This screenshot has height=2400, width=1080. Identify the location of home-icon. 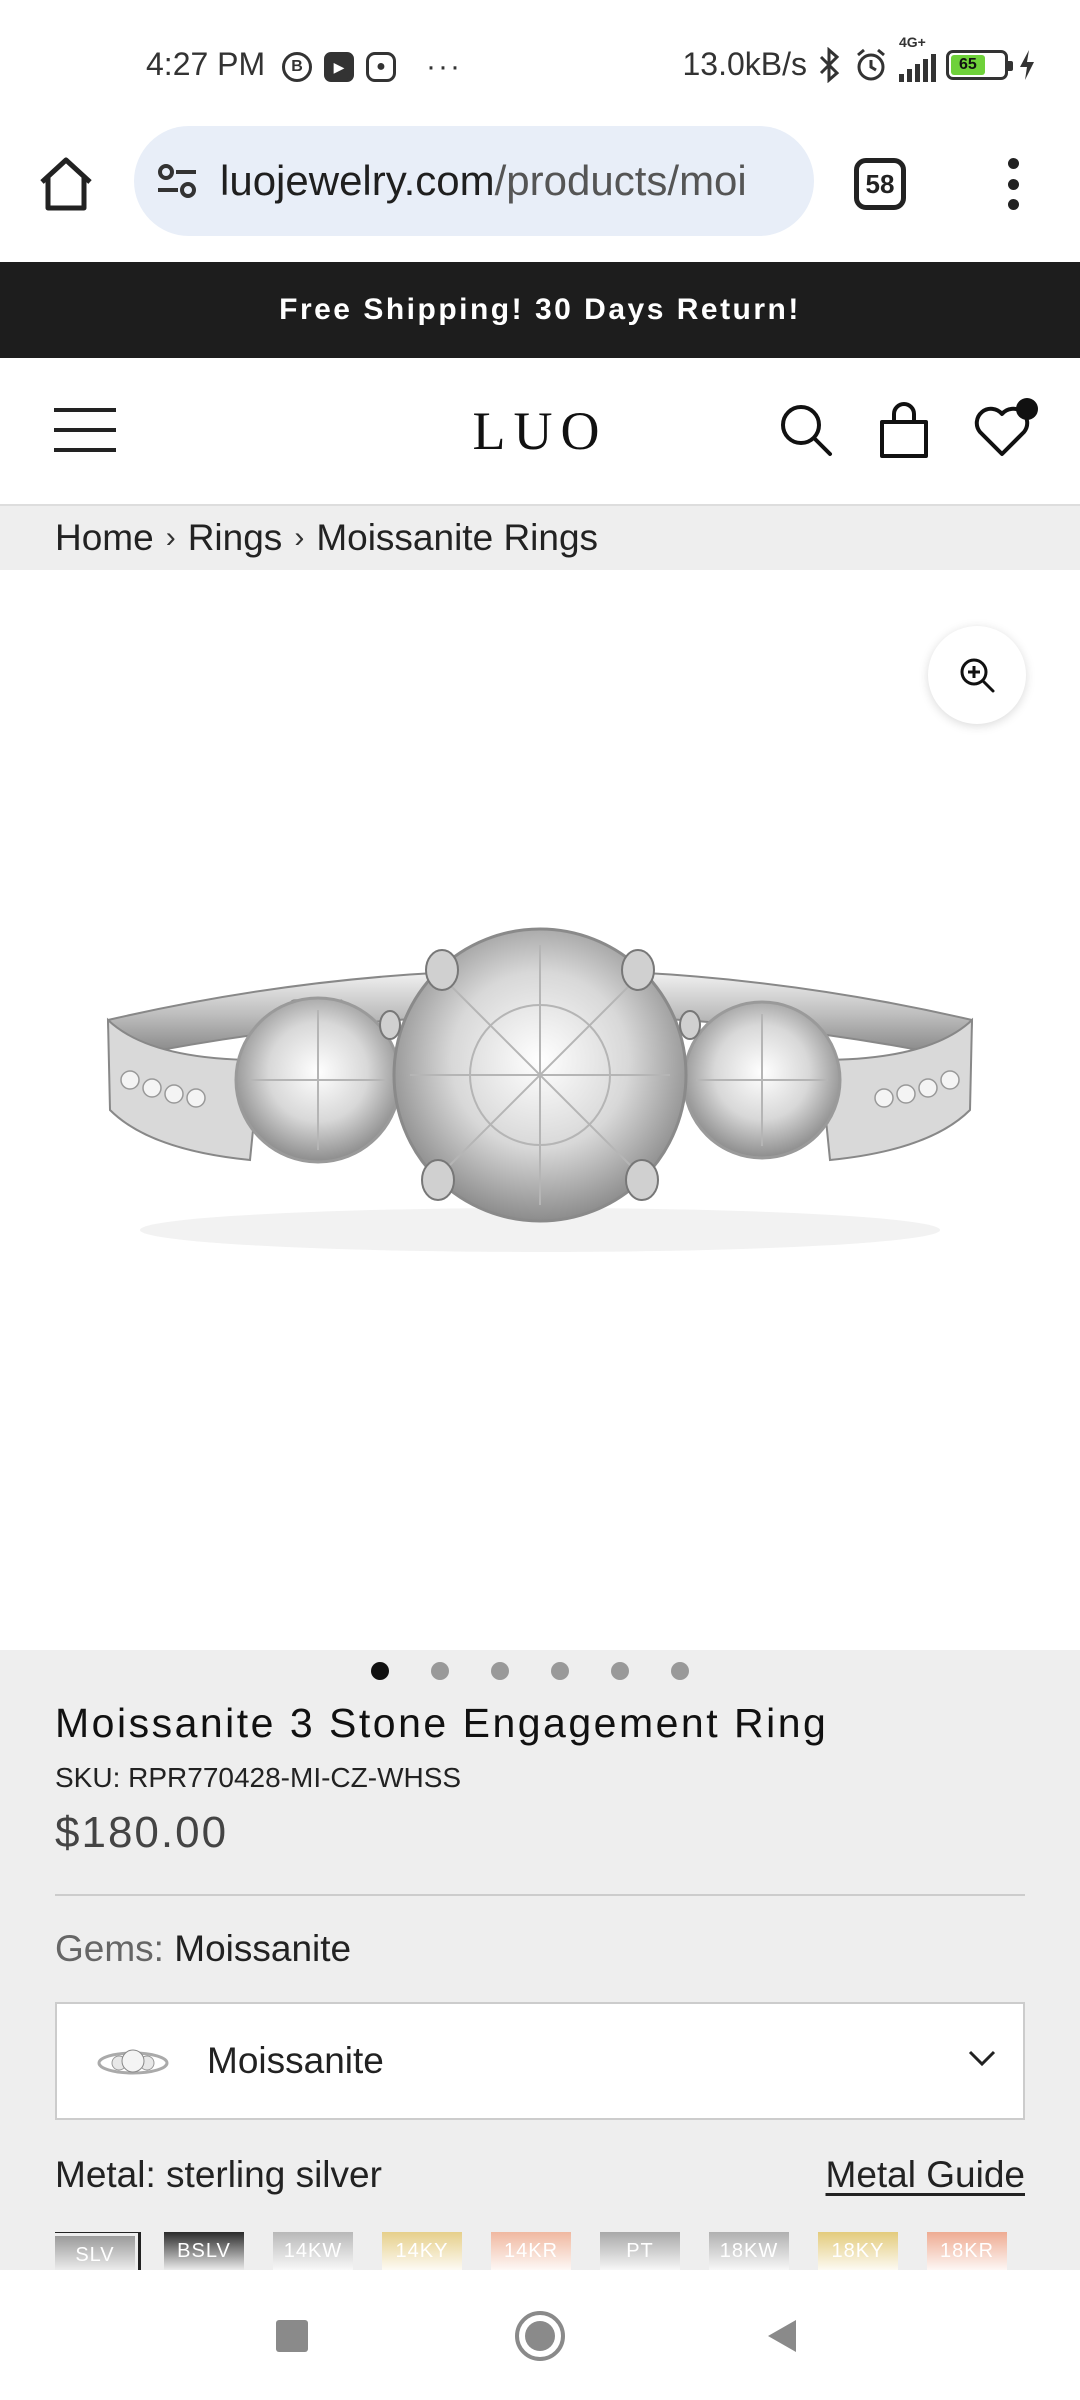
(66, 184).